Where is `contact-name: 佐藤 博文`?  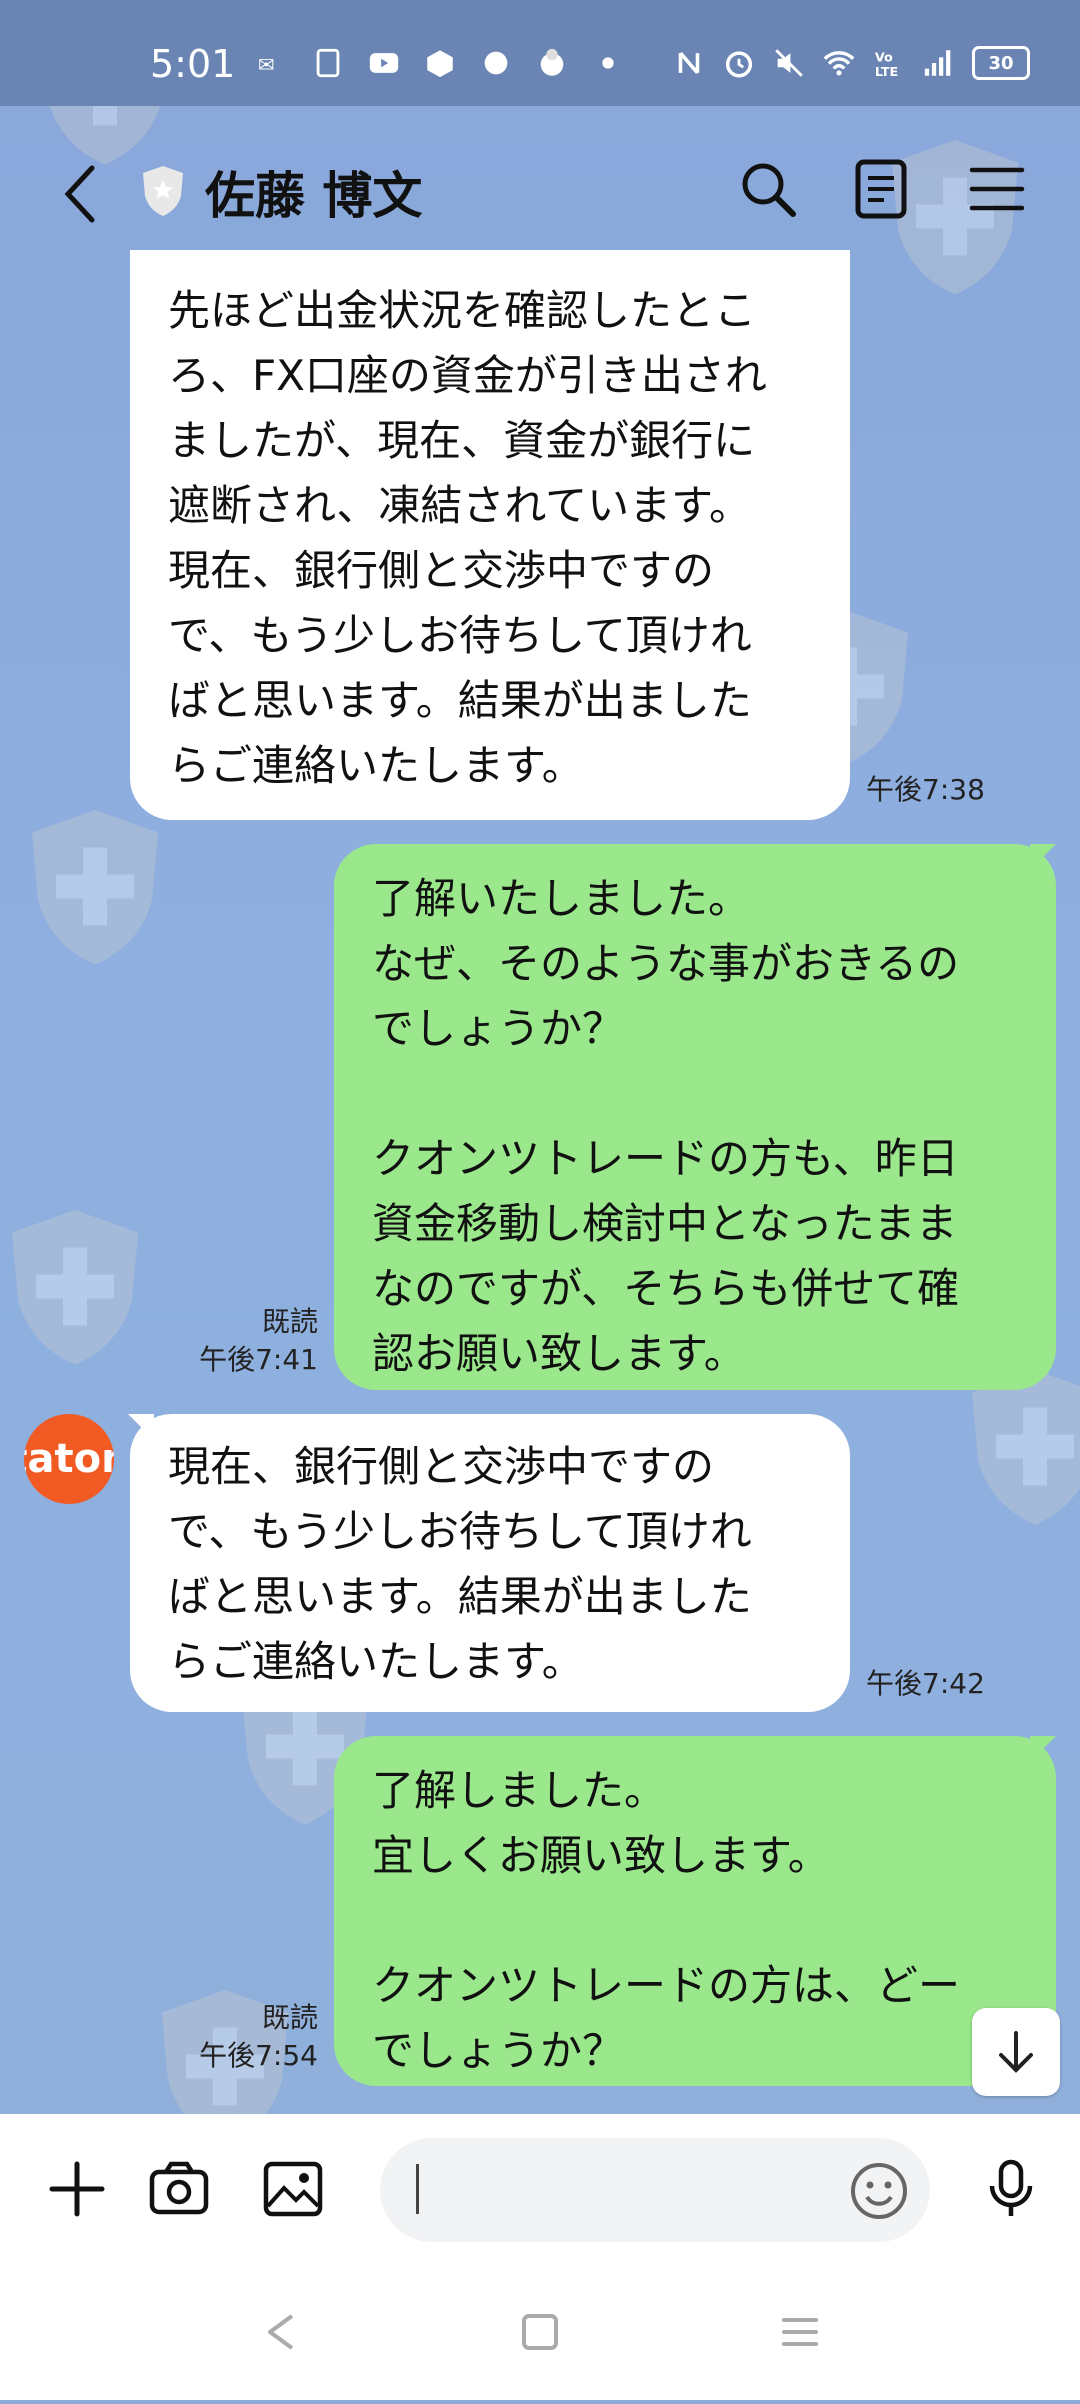 contact-name: 佐藤 博文 is located at coordinates (313, 192).